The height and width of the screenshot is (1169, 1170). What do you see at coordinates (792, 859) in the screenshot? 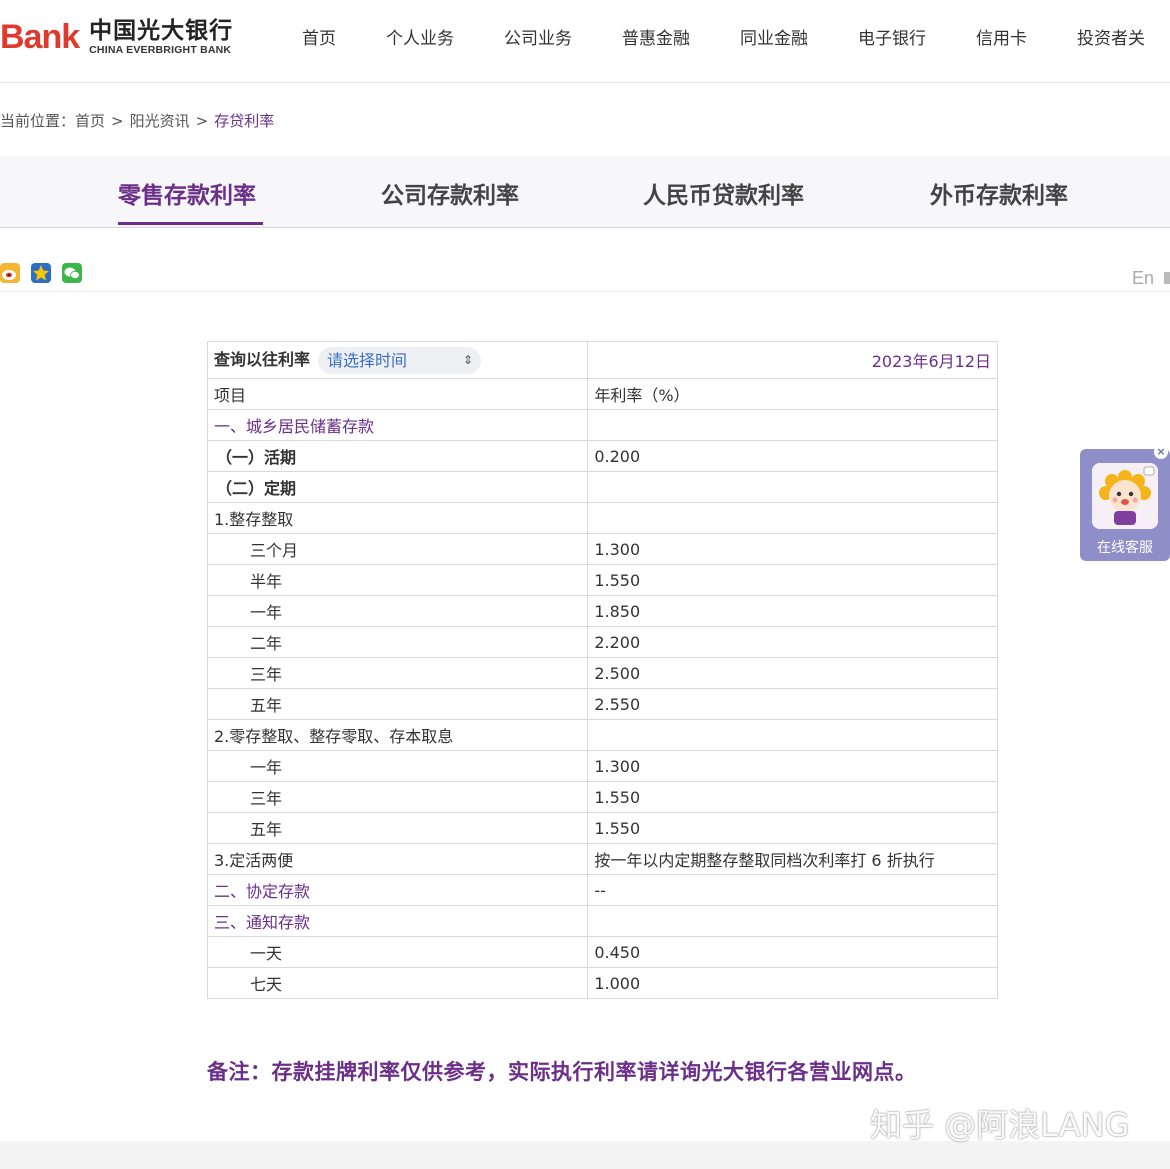
I see `row-rate: 按一年以内定期整存整取同档次利率打 6 折执行` at bounding box center [792, 859].